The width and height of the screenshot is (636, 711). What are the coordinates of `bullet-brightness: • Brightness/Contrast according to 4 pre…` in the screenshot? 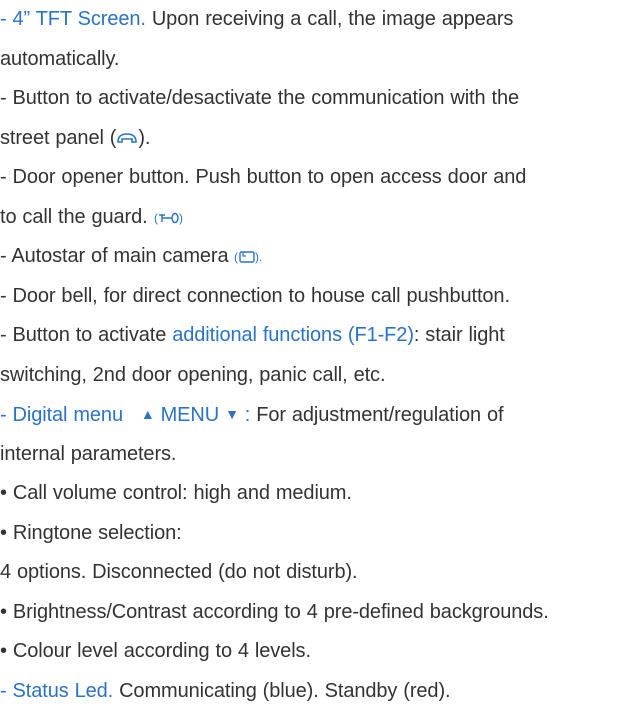 It's located at (274, 612).